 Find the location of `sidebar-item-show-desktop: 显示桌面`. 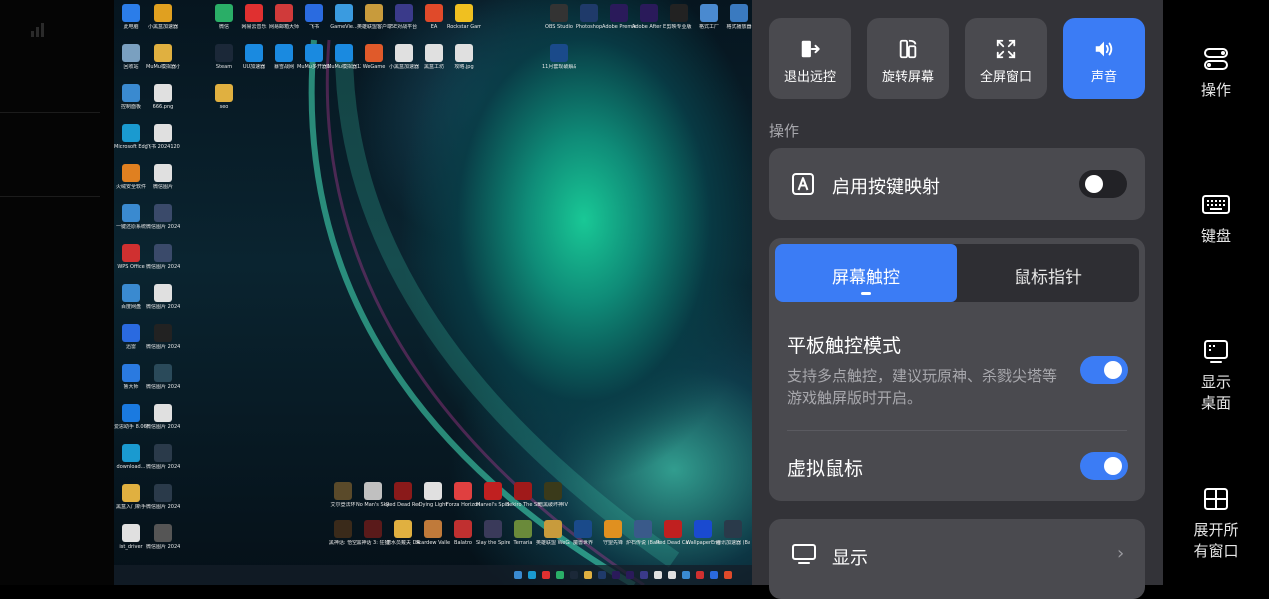

sidebar-item-show-desktop: 显示桌面 is located at coordinates (1216, 376).